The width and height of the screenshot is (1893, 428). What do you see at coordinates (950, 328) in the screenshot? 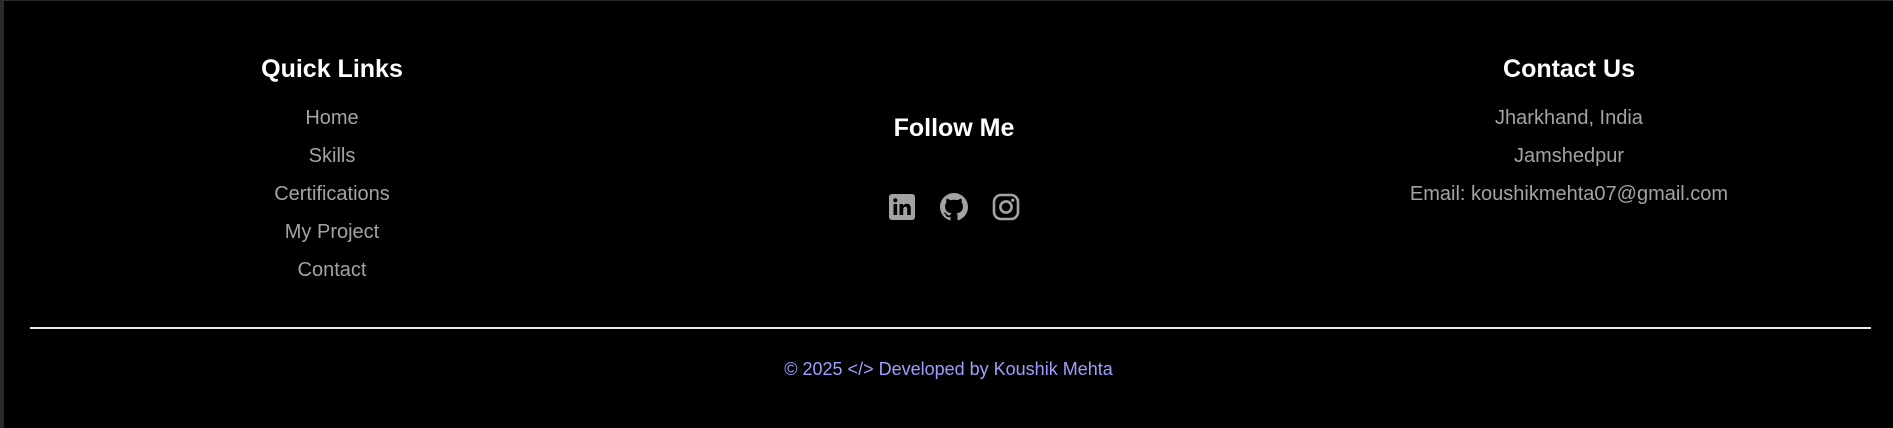
I see `footer-divider` at bounding box center [950, 328].